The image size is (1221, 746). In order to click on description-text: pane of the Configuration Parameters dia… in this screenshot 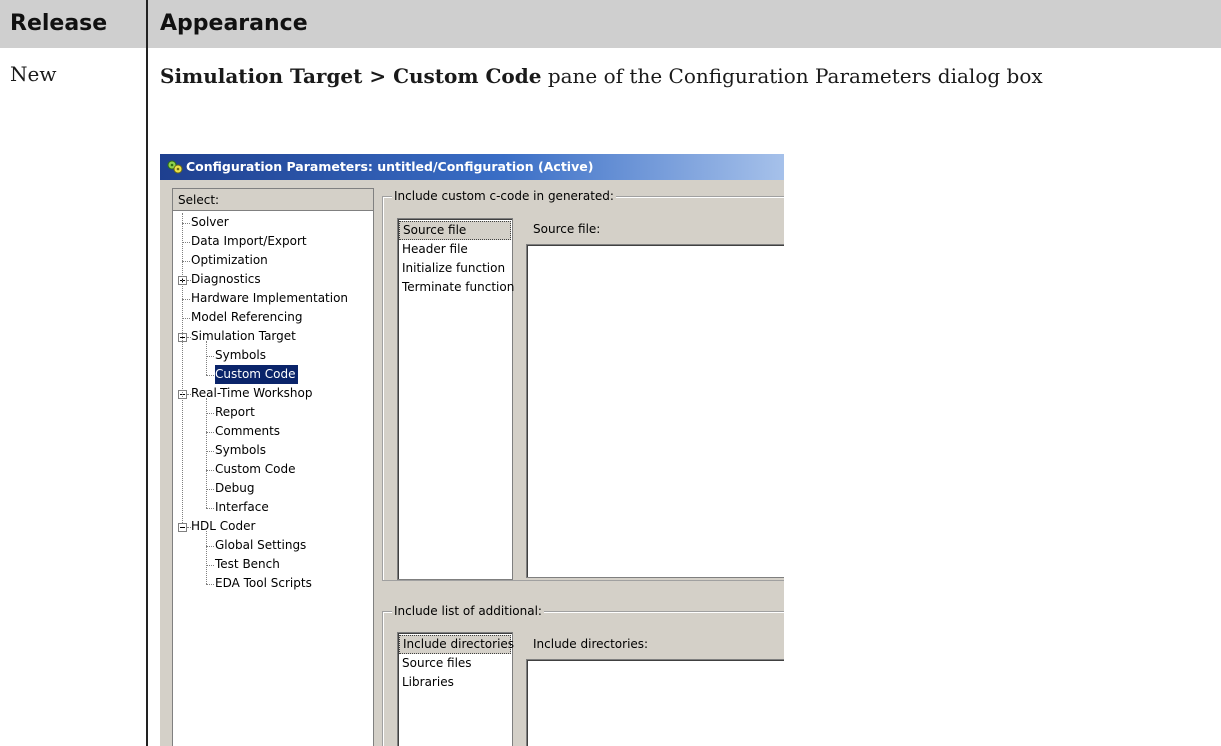, I will do `click(792, 76)`.